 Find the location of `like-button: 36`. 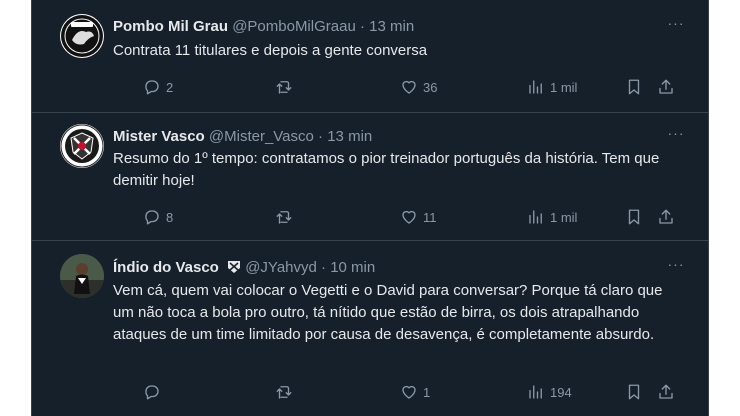

like-button: 36 is located at coordinates (418, 87).